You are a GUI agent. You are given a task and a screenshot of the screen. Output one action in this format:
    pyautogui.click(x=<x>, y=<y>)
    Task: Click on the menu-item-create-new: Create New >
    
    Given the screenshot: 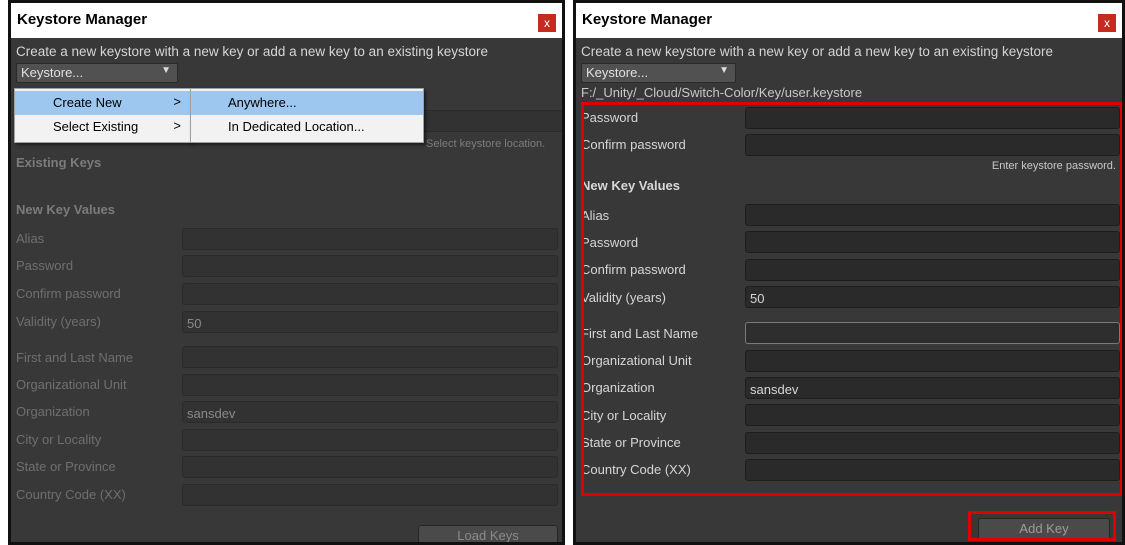 What is the action you would take?
    pyautogui.click(x=103, y=103)
    